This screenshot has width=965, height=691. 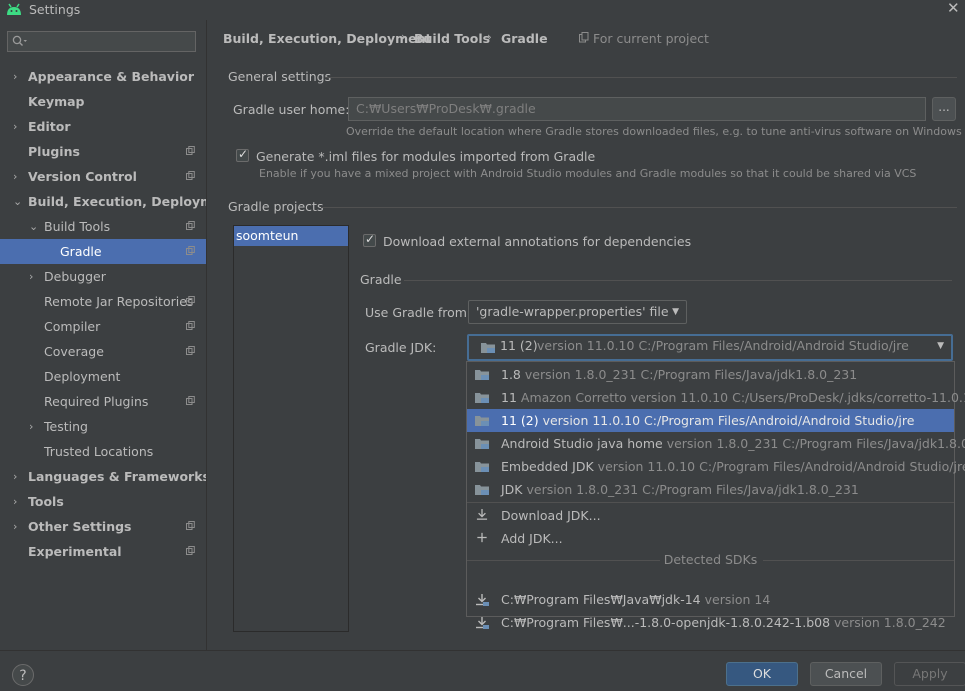 I want to click on sidebar-item-label: Gradle, so click(x=81, y=251).